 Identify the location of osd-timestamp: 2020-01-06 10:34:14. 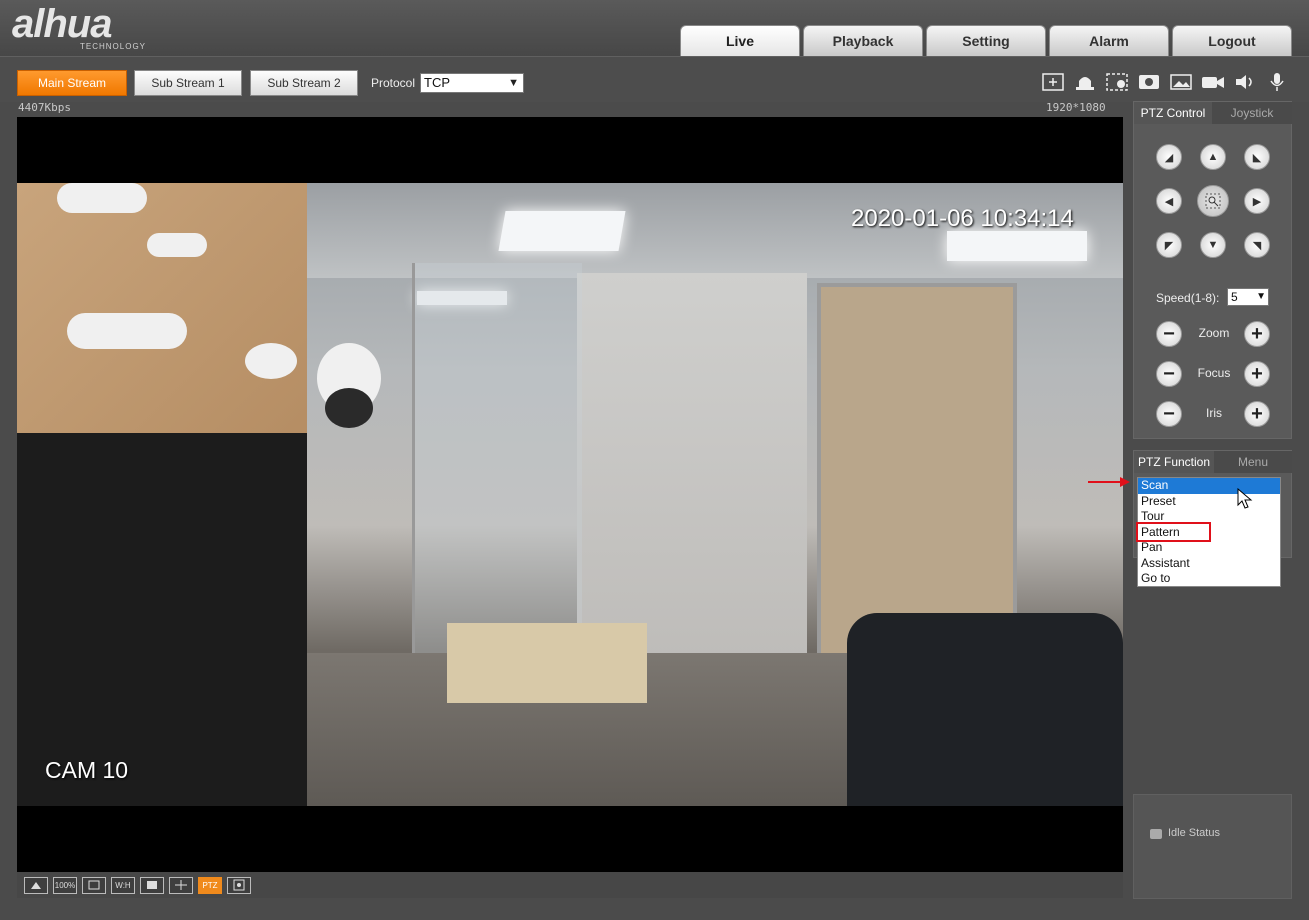
(962, 218).